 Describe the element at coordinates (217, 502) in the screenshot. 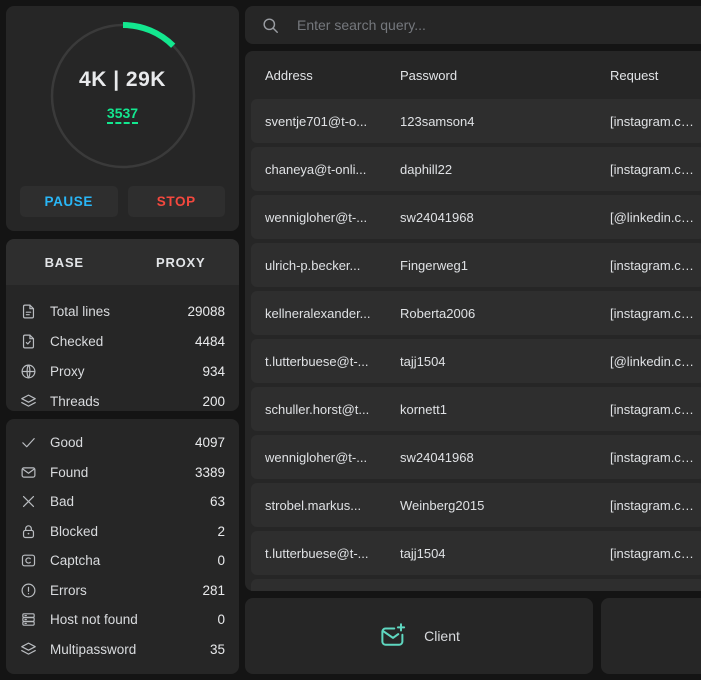

I see `stat-value: 63` at that location.